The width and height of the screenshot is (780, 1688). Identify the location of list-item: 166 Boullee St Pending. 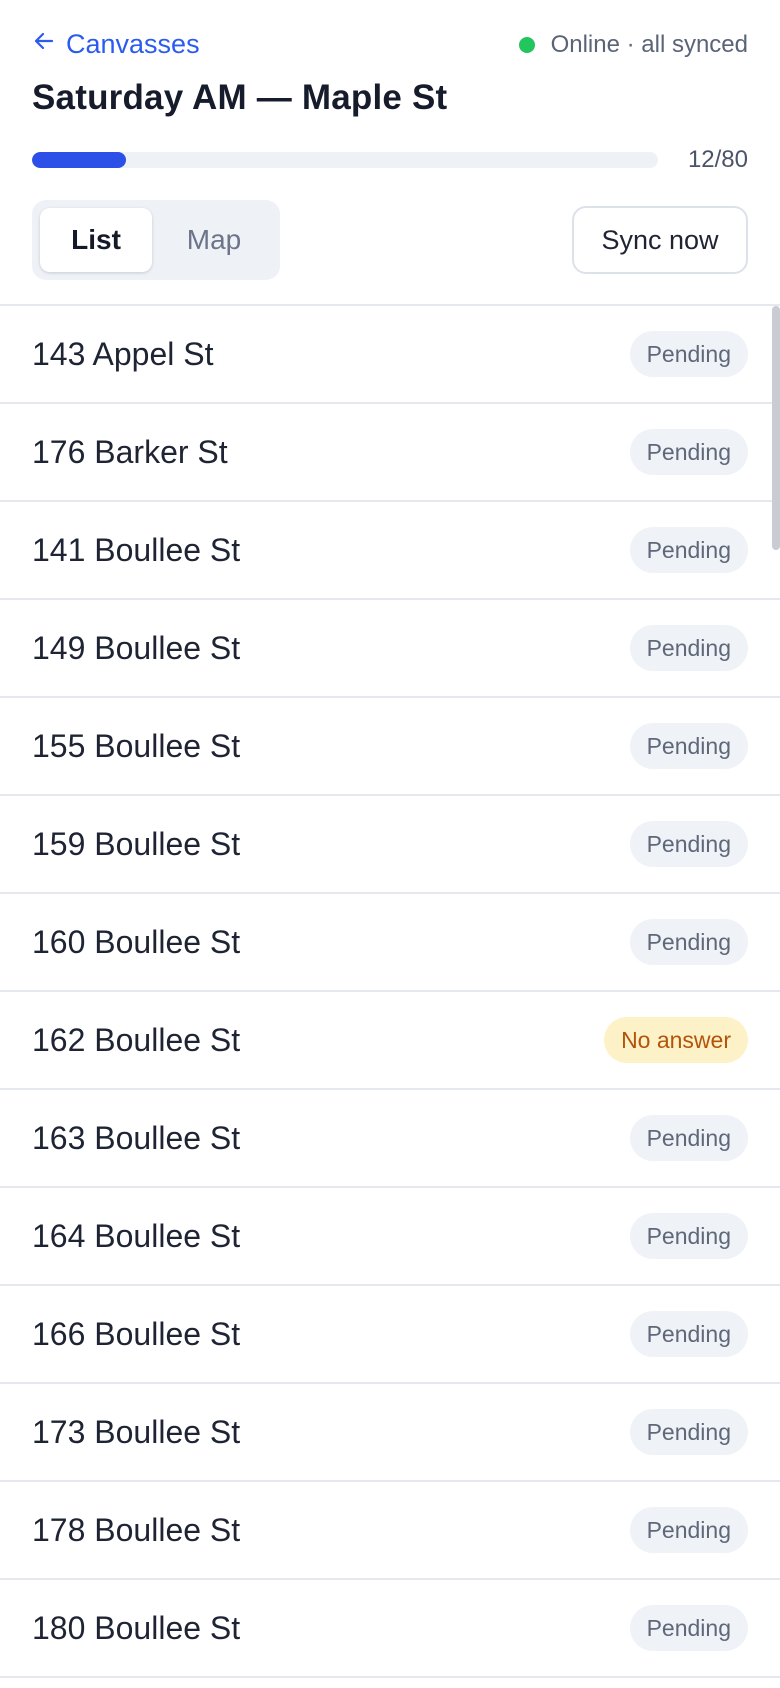
(390, 1335).